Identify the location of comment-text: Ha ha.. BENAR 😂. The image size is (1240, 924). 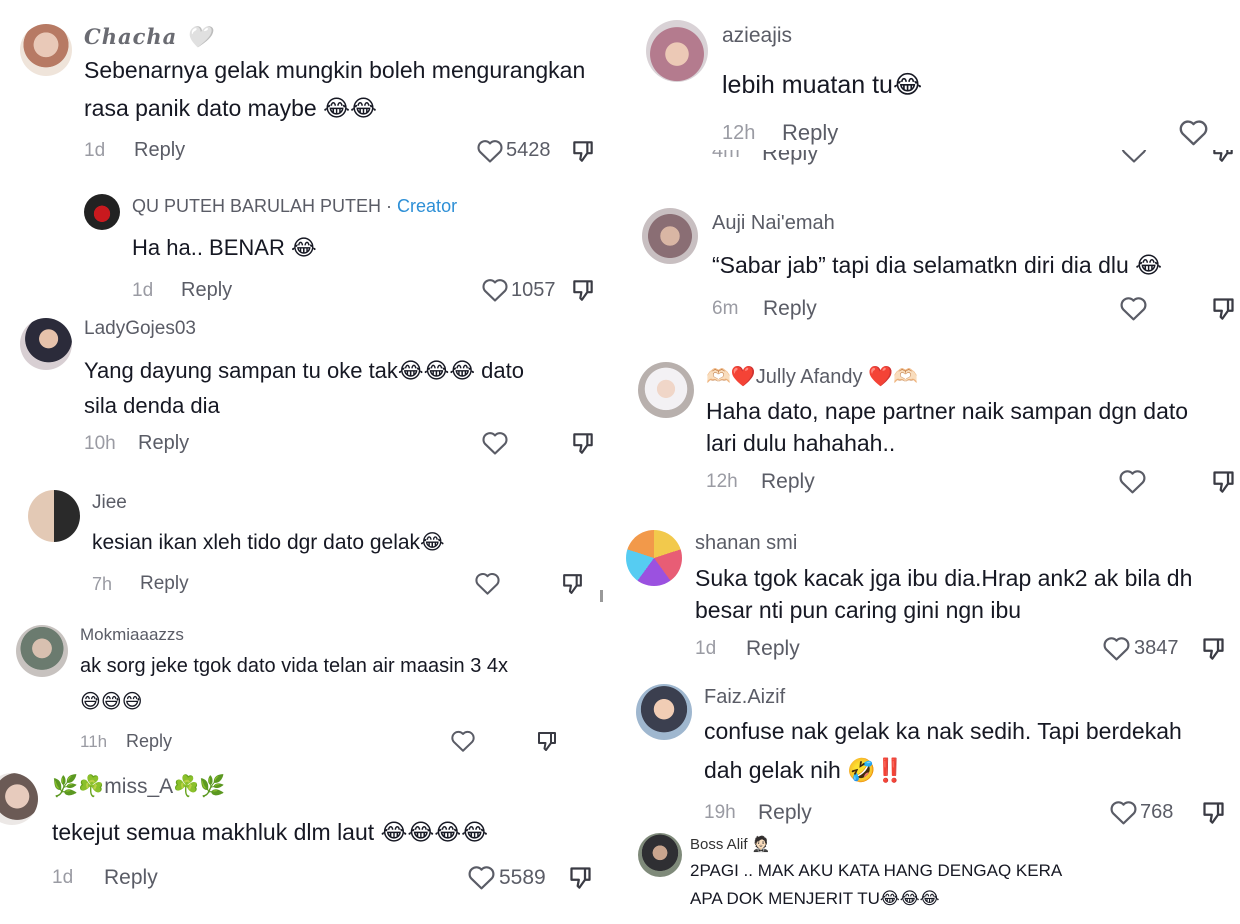
(224, 247).